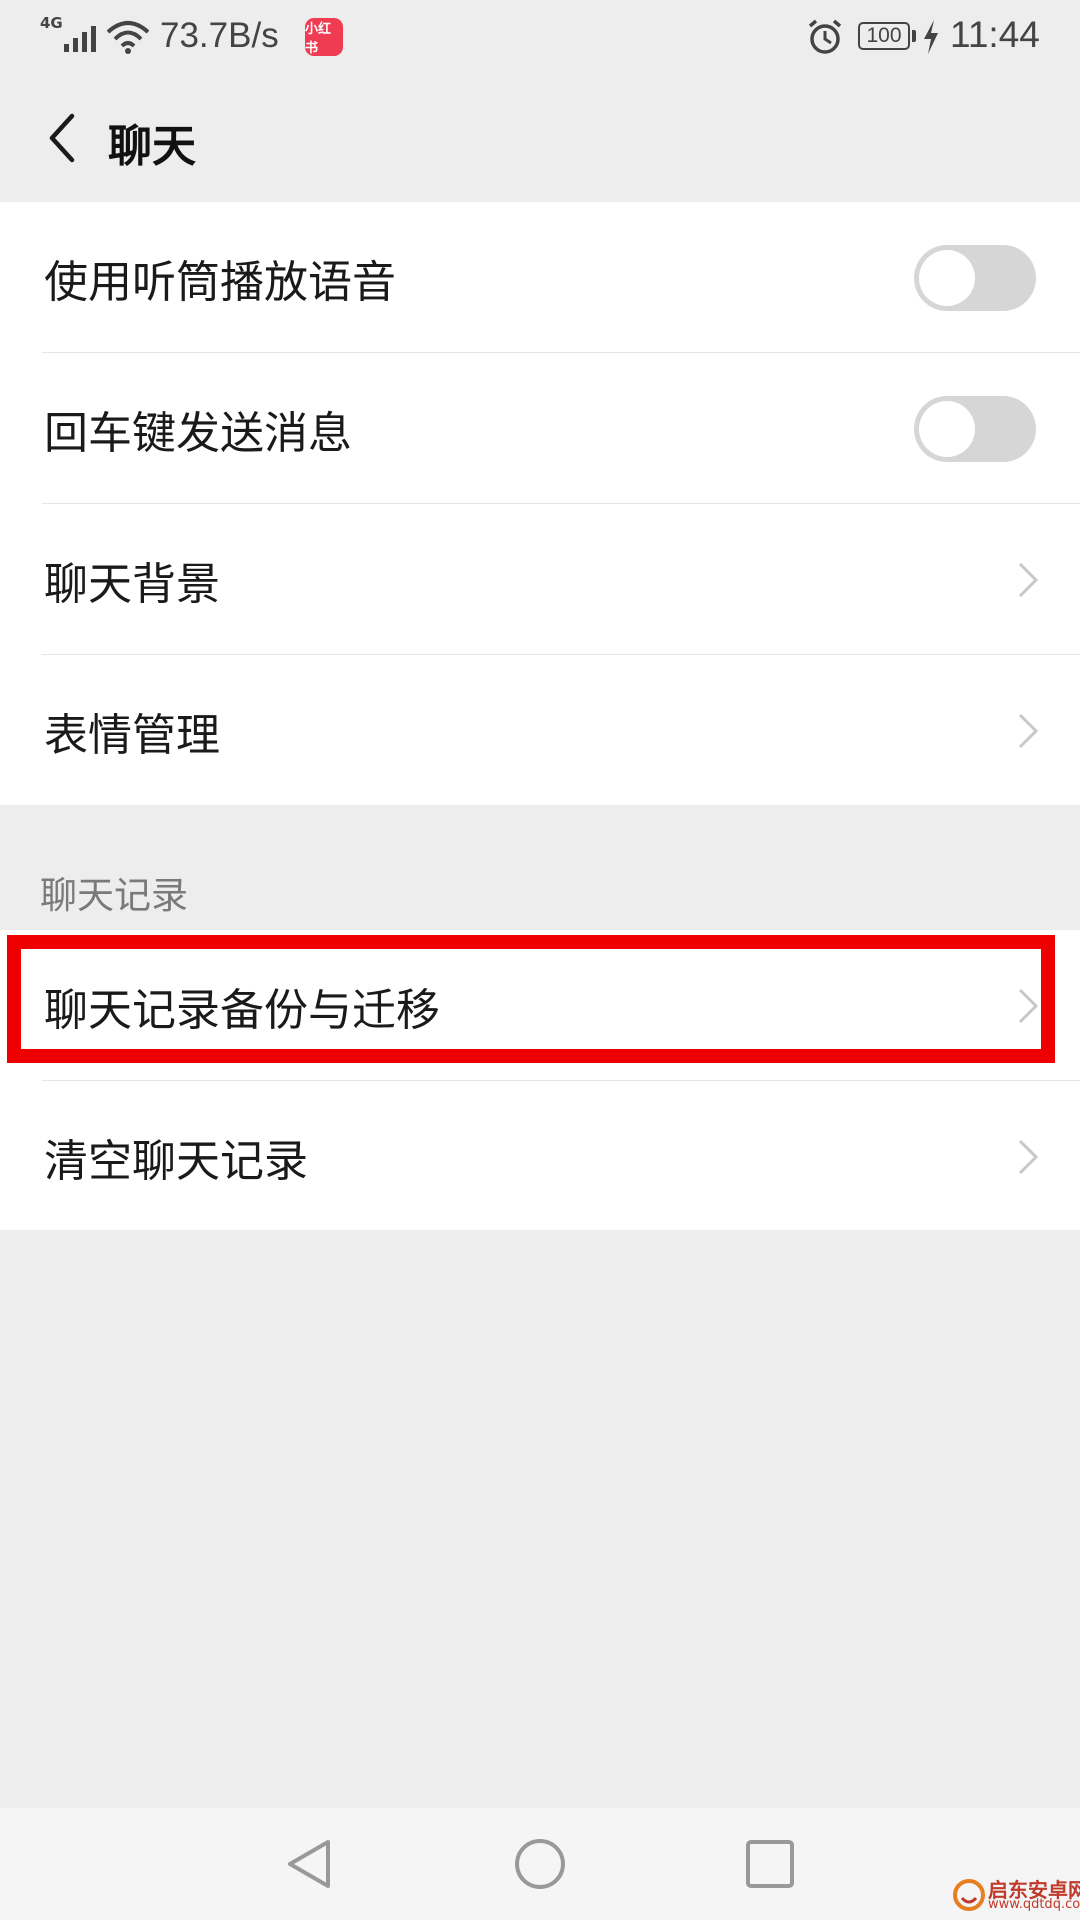 This screenshot has width=1080, height=1920. What do you see at coordinates (969, 1895) in the screenshot?
I see `watermark-logo-icon` at bounding box center [969, 1895].